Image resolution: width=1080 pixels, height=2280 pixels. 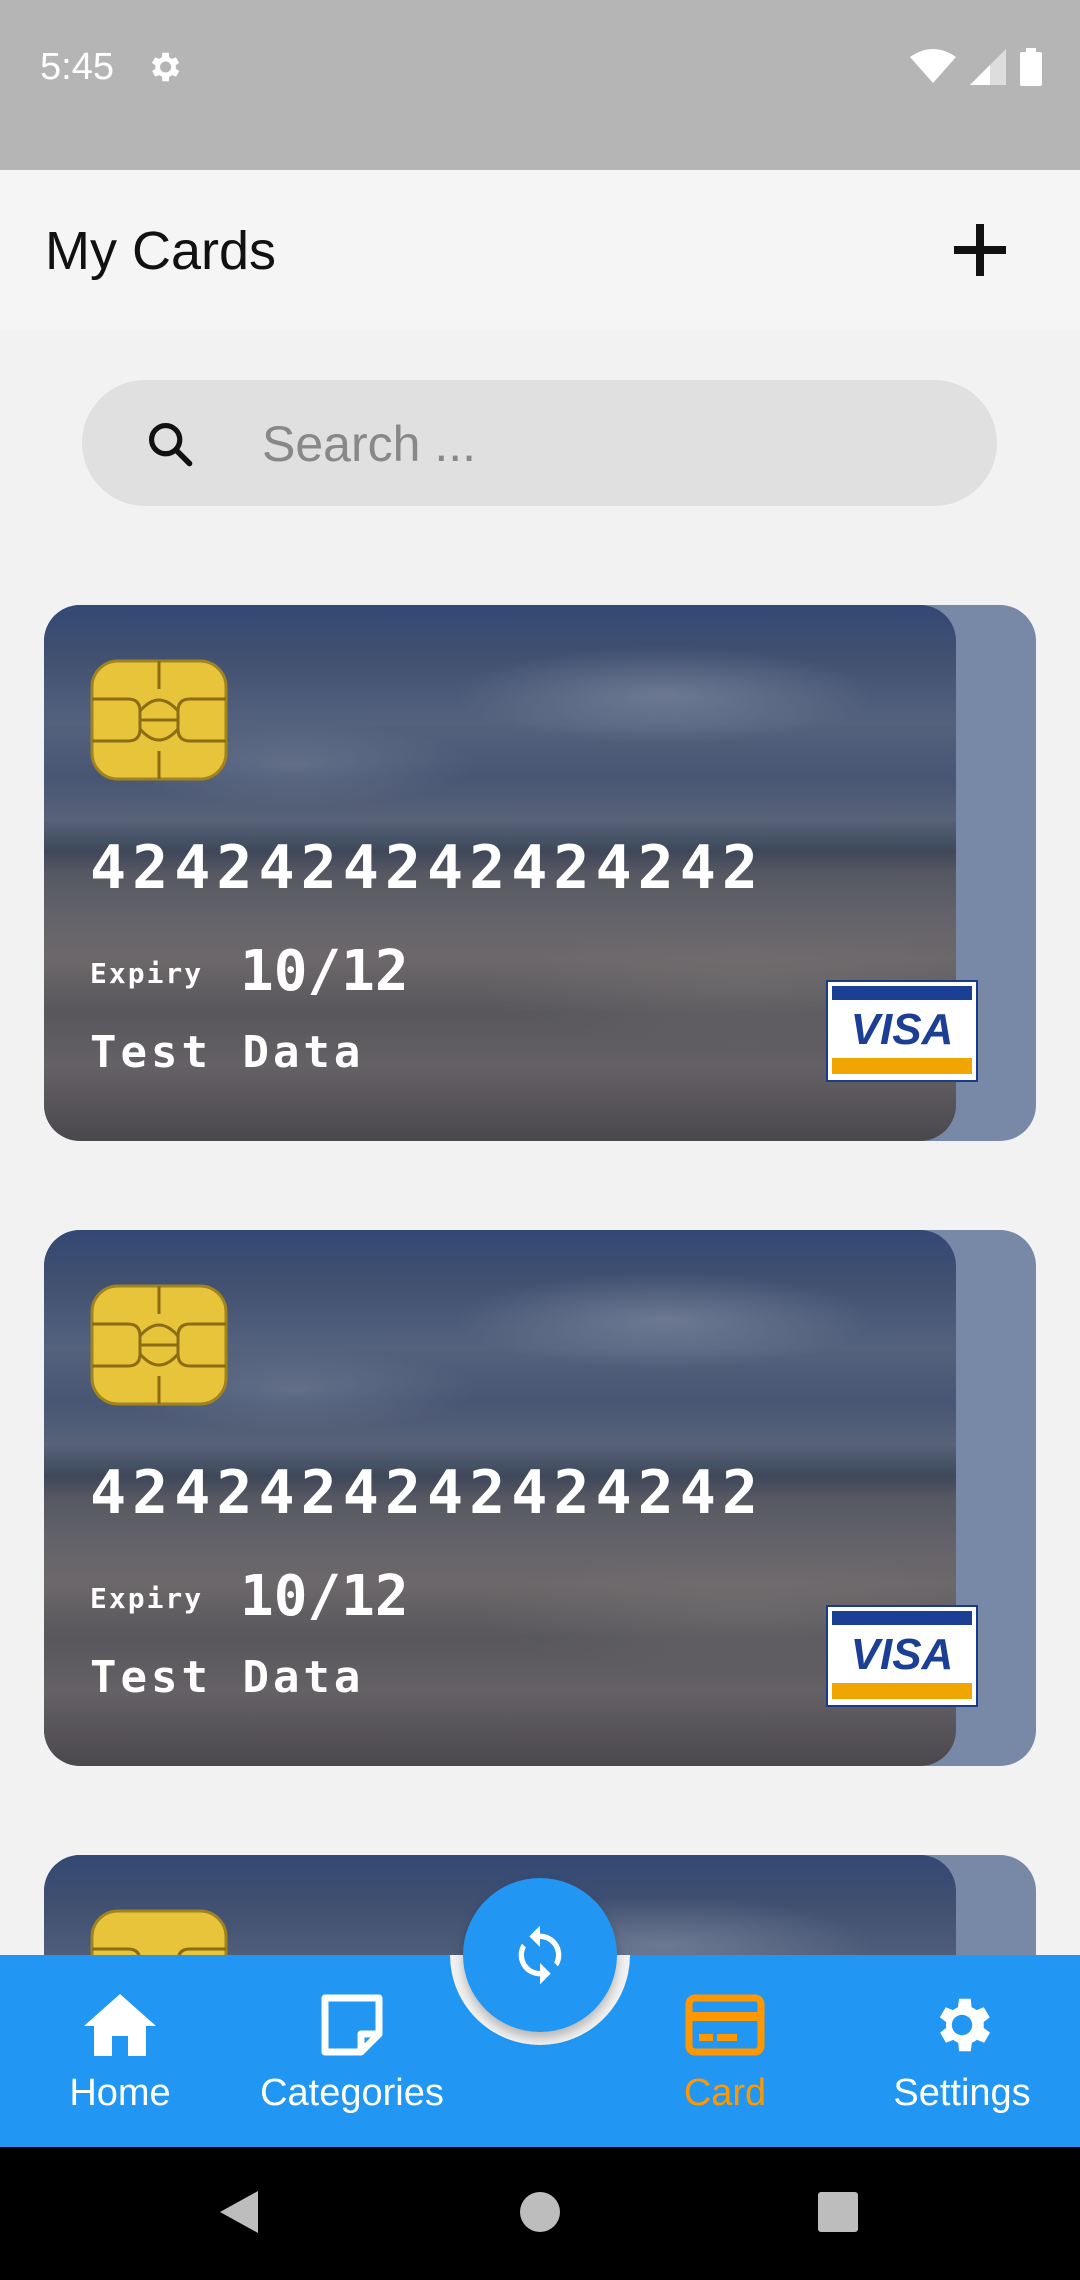 What do you see at coordinates (170, 444) in the screenshot?
I see `search-icon` at bounding box center [170, 444].